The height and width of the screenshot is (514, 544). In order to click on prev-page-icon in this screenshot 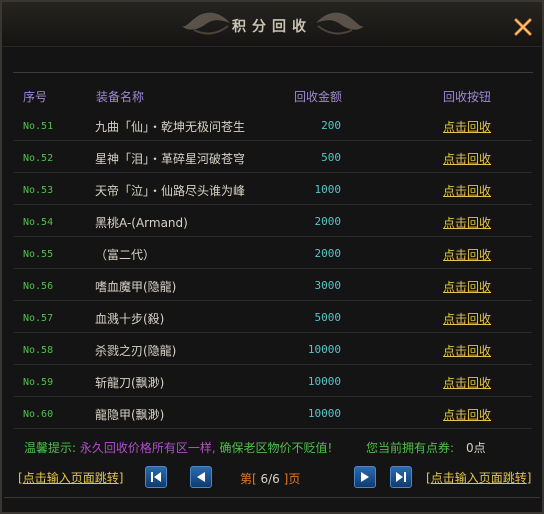, I will do `click(201, 477)`.